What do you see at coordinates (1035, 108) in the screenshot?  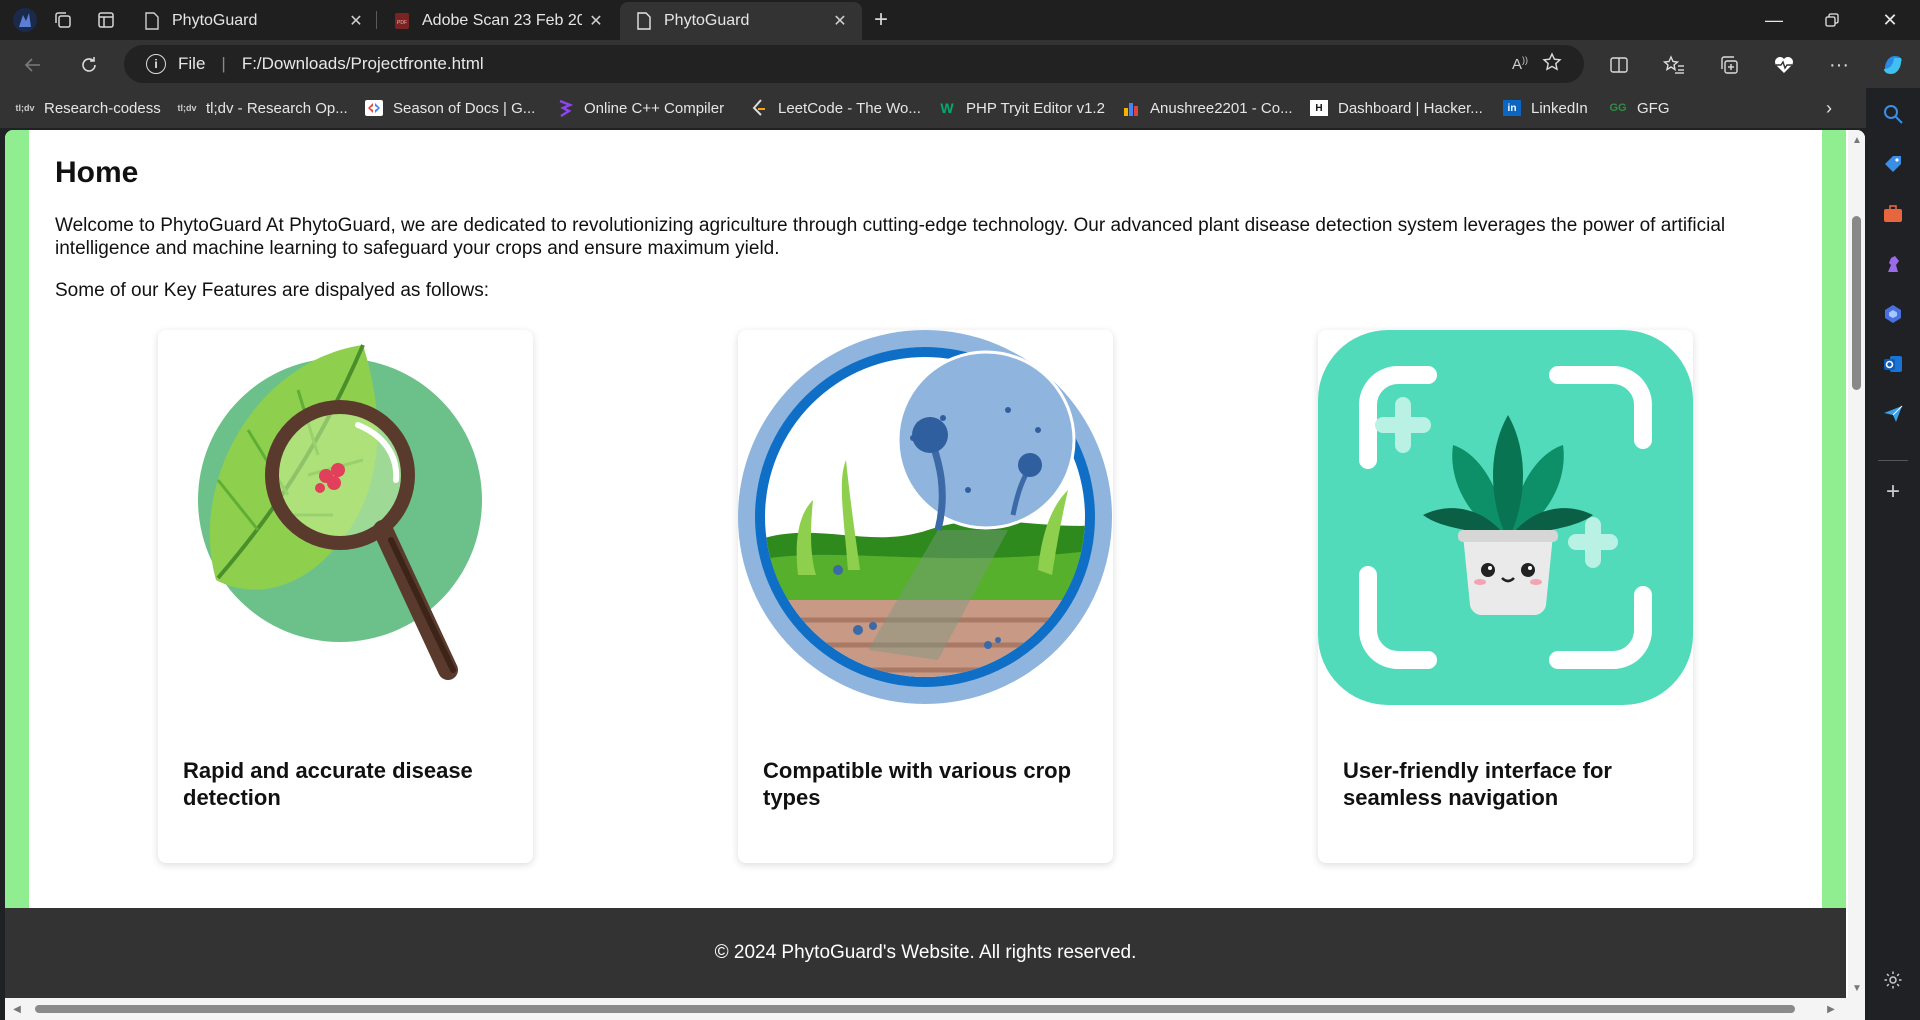 I see `bookmark-label: PHP Tryit Editor v1.2` at bounding box center [1035, 108].